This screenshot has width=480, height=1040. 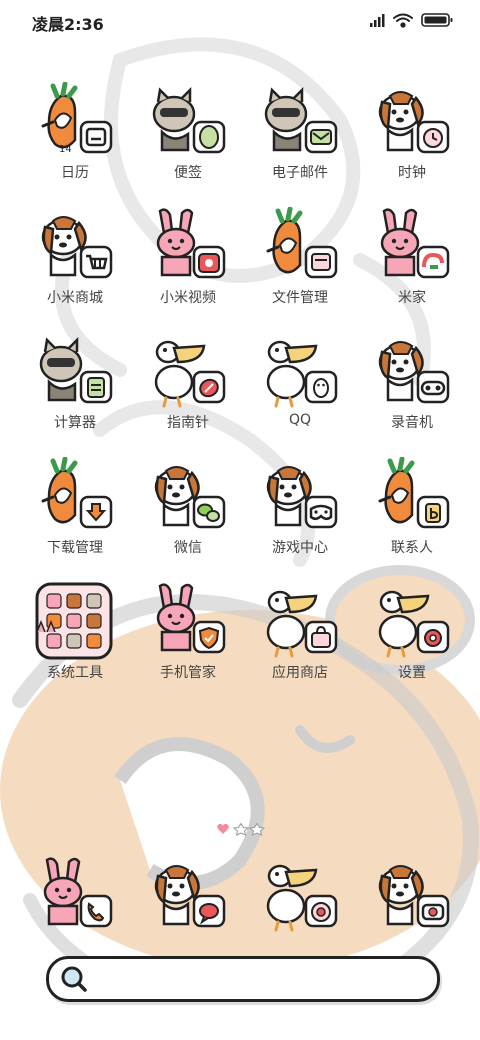 I want to click on app-icon-13: 微信, so click(x=188, y=512).